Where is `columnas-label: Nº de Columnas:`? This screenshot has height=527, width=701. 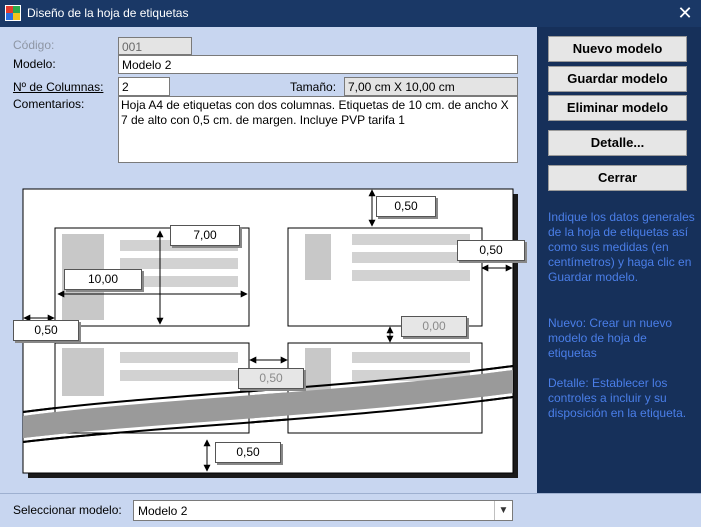
columnas-label: Nº de Columnas: is located at coordinates (58, 87).